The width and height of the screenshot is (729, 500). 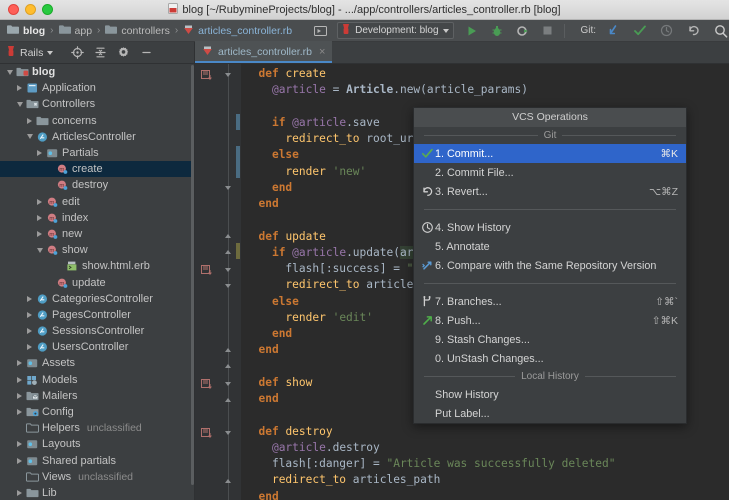 I want to click on vcs-update-icon, so click(x=612, y=31).